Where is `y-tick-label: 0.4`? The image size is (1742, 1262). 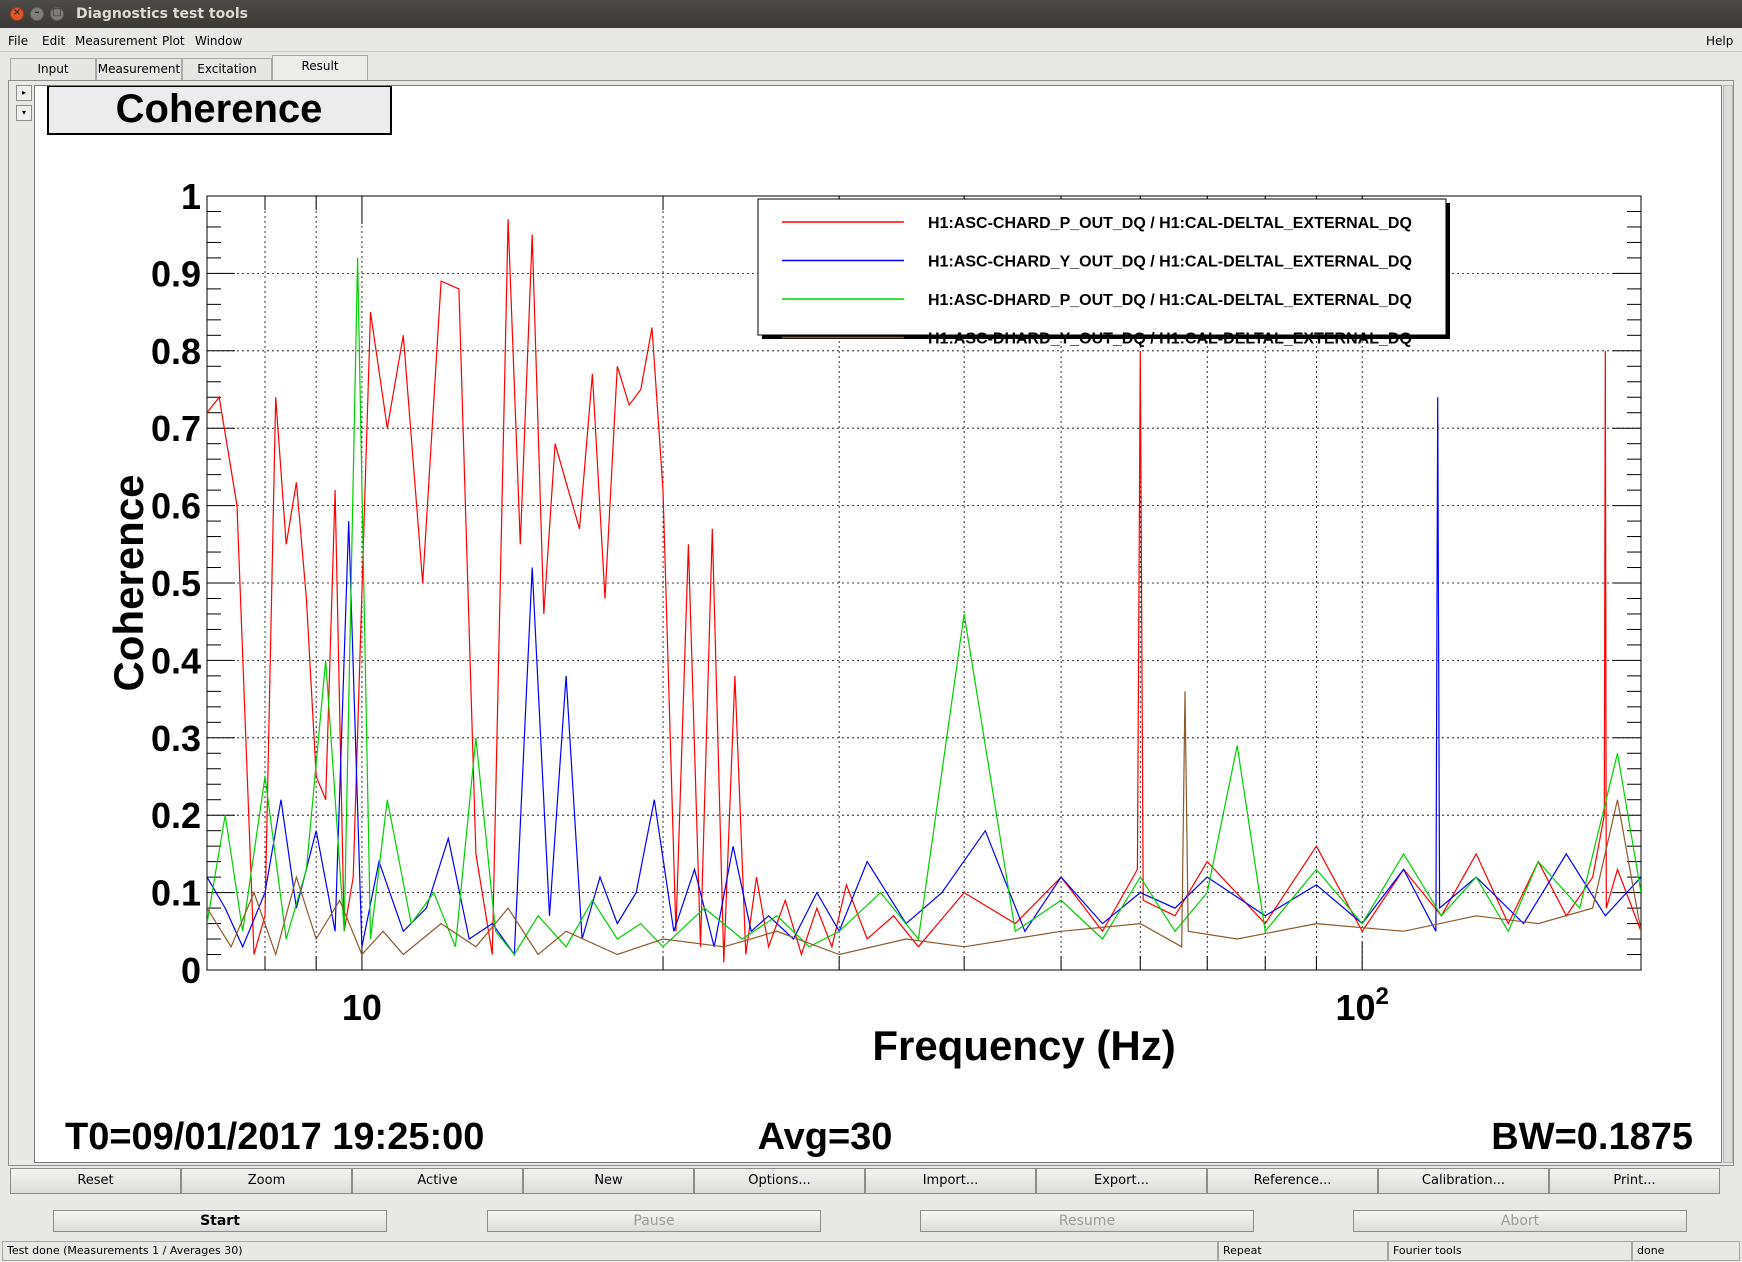 y-tick-label: 0.4 is located at coordinates (176, 660).